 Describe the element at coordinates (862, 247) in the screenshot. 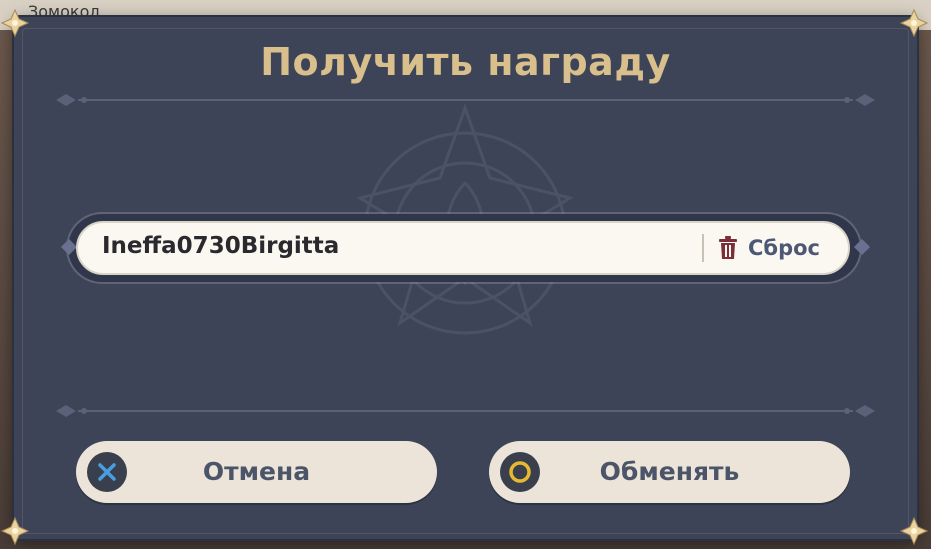

I see `diamond-ornament-icon` at that location.